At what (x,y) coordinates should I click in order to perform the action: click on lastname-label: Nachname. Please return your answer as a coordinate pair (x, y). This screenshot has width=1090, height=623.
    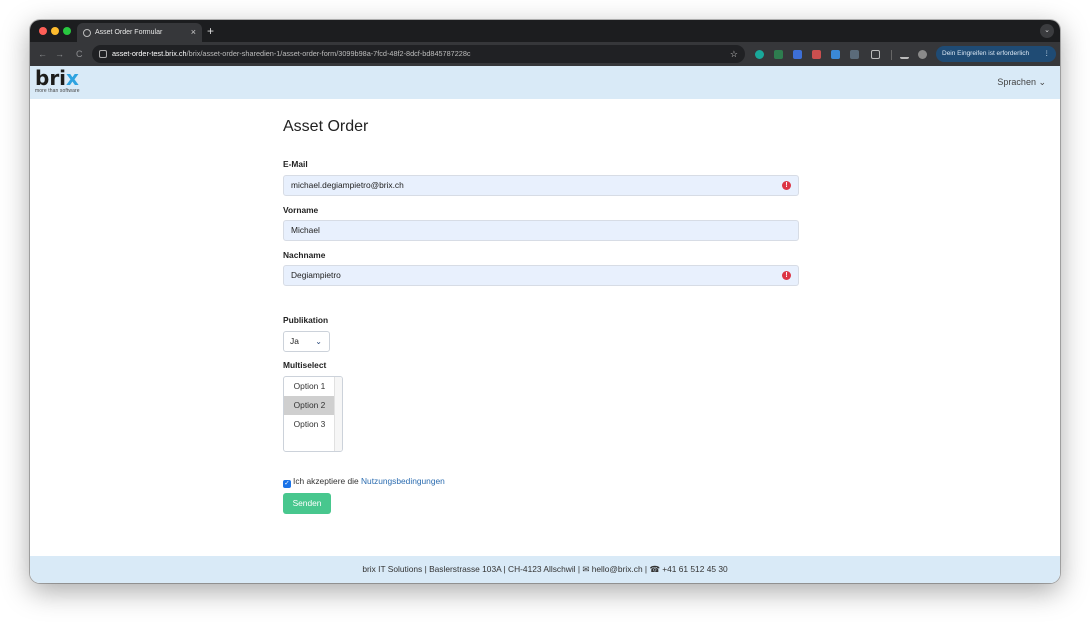
    Looking at the image, I should click on (304, 255).